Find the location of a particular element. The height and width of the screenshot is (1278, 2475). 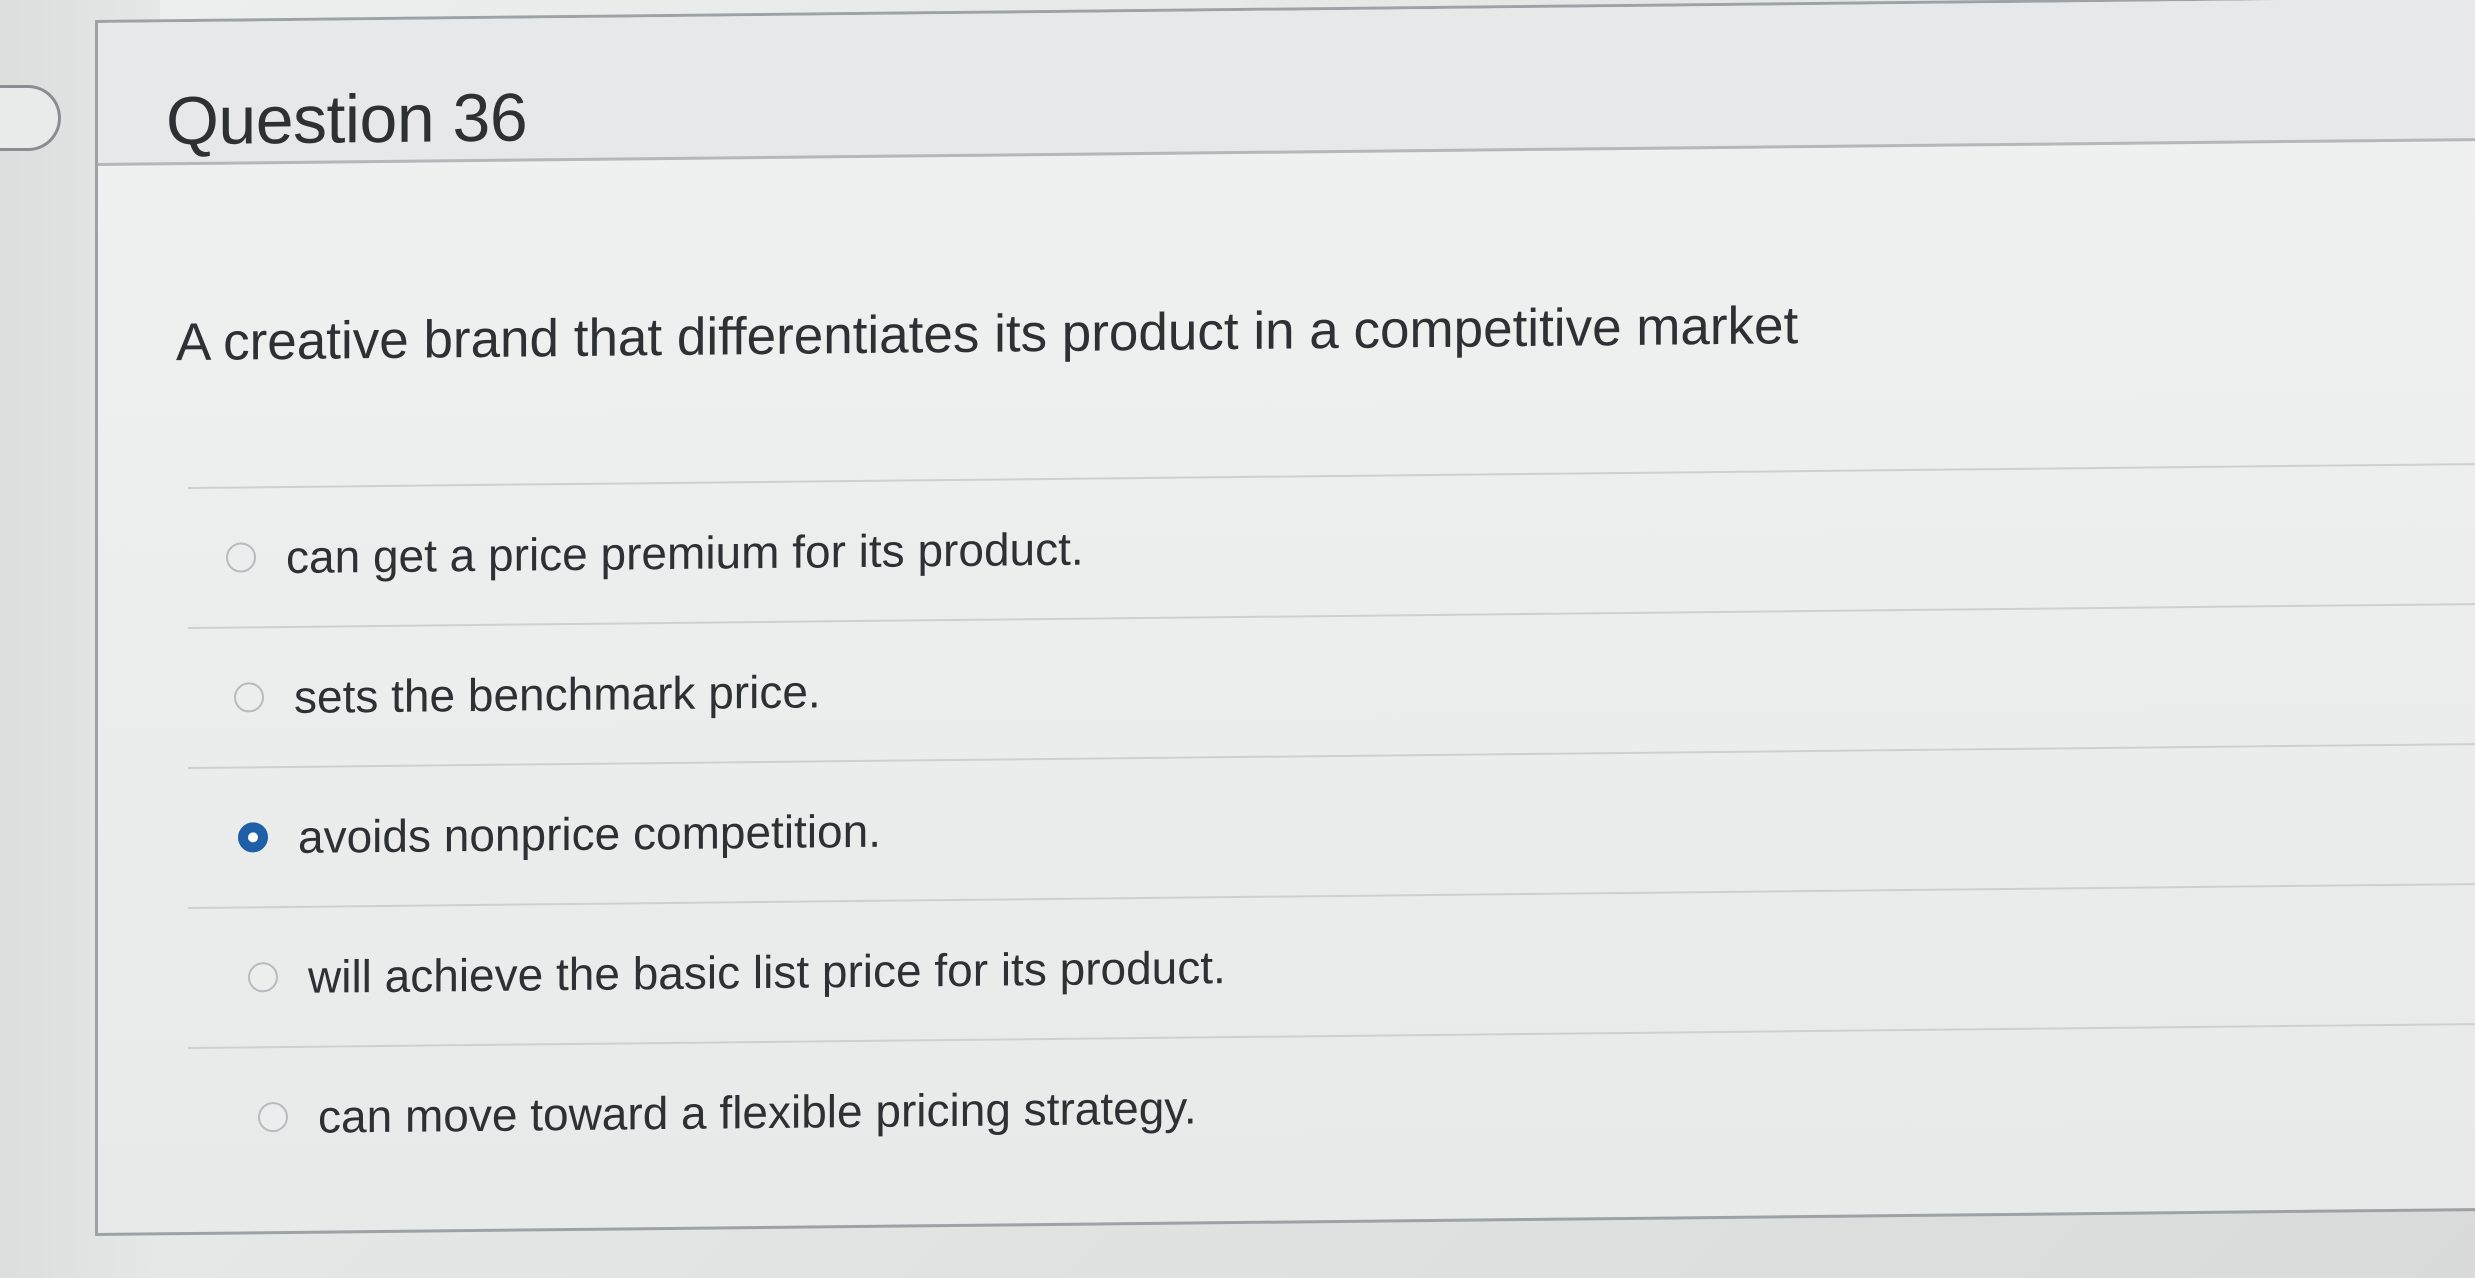

question-header: Question 36 2. is located at coordinates (1286, 83).